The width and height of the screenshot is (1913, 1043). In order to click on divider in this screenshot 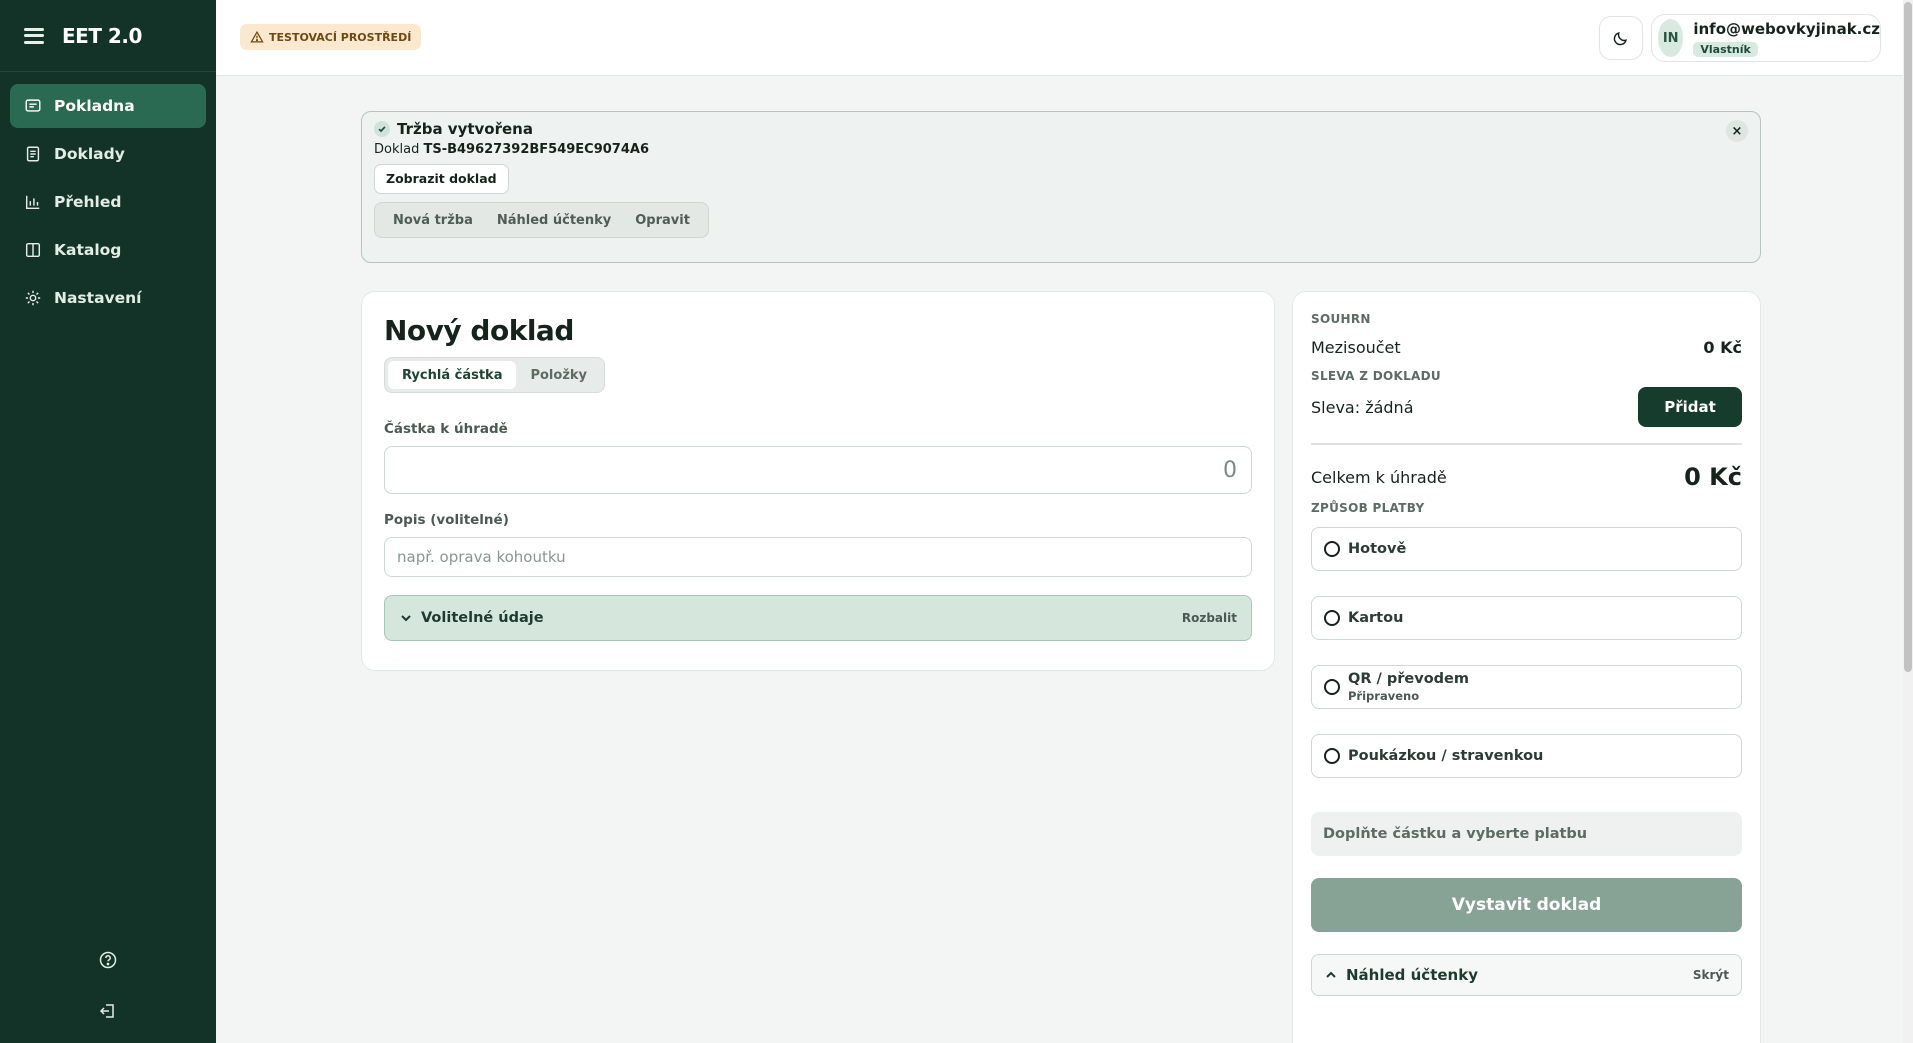, I will do `click(1526, 444)`.